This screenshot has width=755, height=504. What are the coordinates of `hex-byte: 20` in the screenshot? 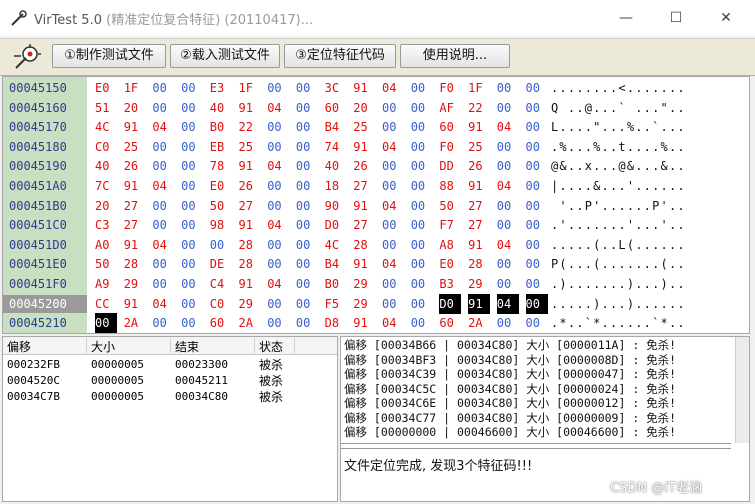 It's located at (135, 108).